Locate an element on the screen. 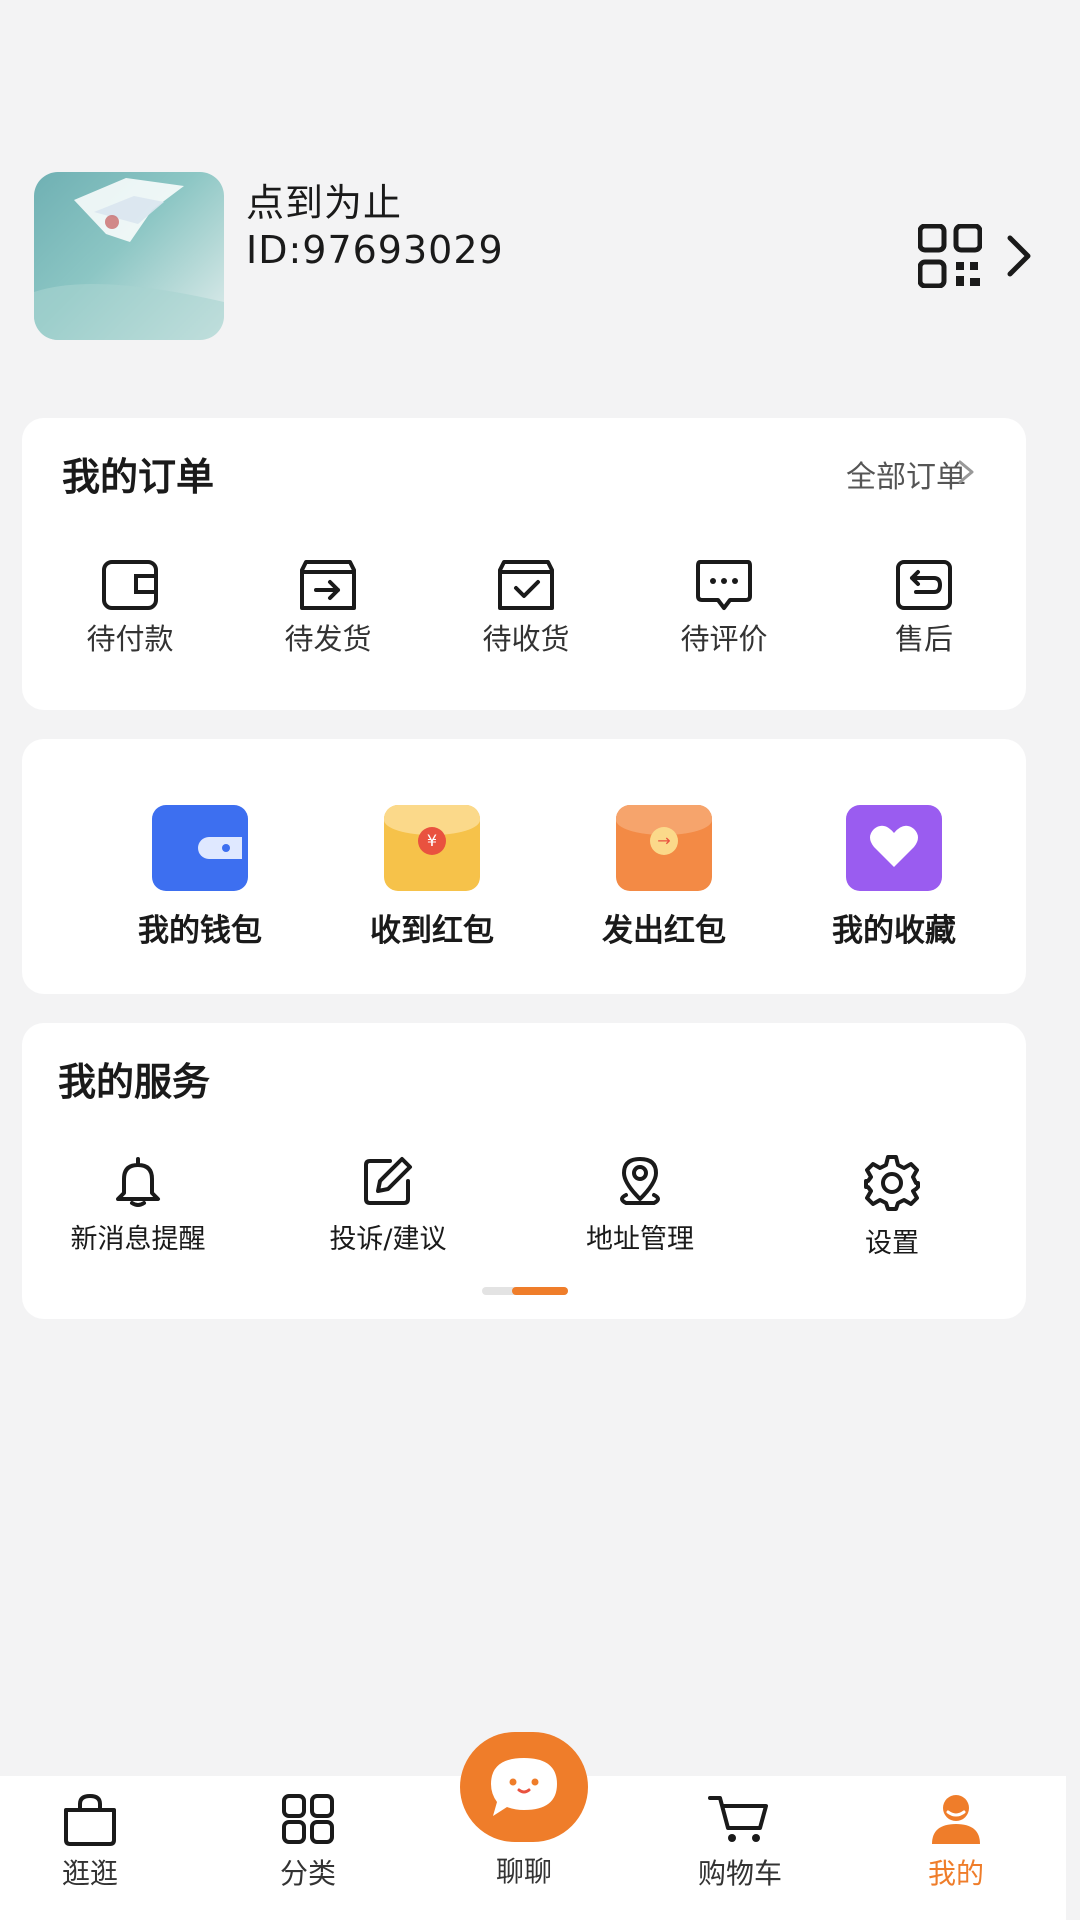 The image size is (1080, 1920). tab-label: 购物车 is located at coordinates (739, 1873).